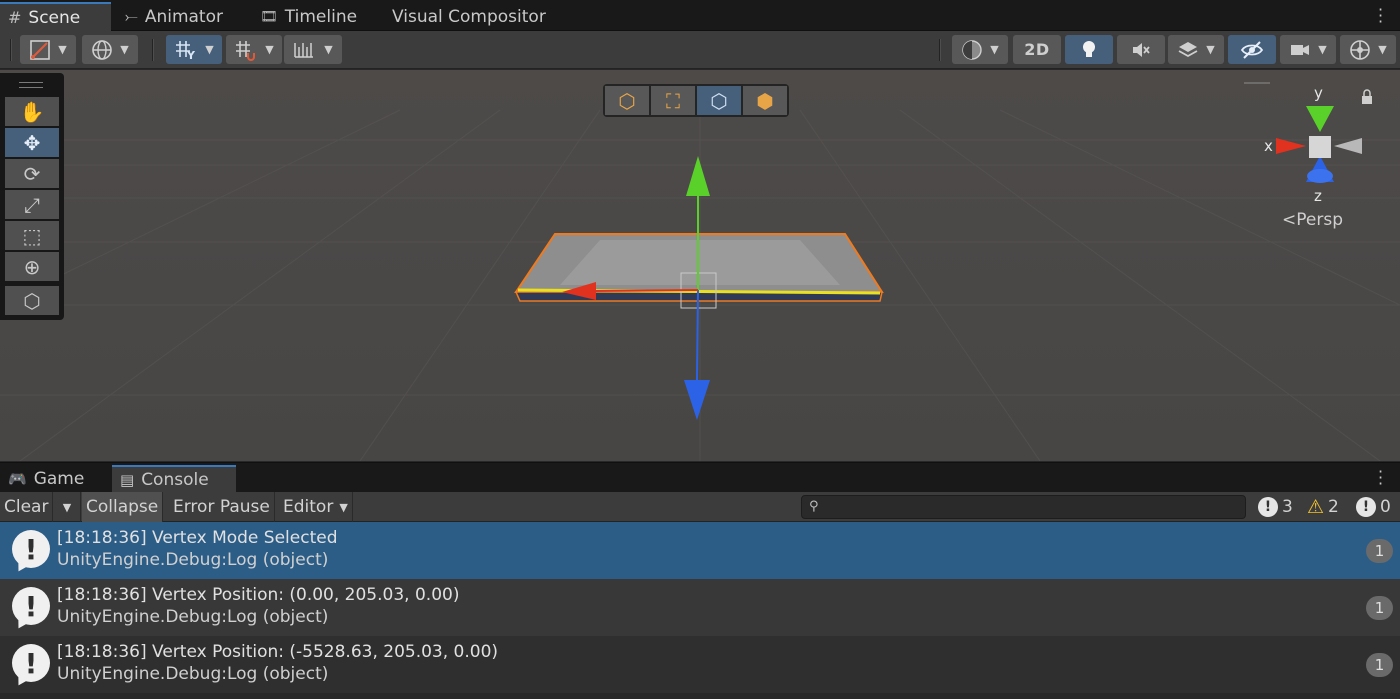  I want to click on grid-icon: #, so click(15, 17).